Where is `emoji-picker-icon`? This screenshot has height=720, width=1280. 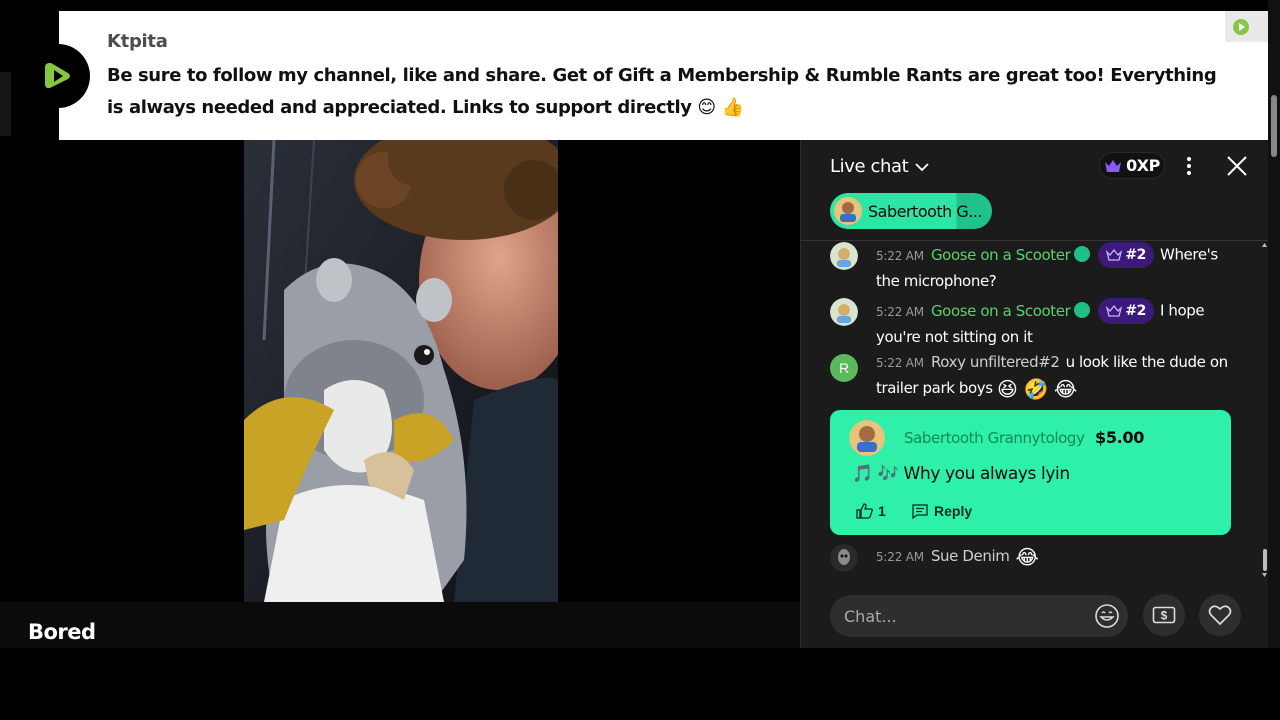
emoji-picker-icon is located at coordinates (1107, 616).